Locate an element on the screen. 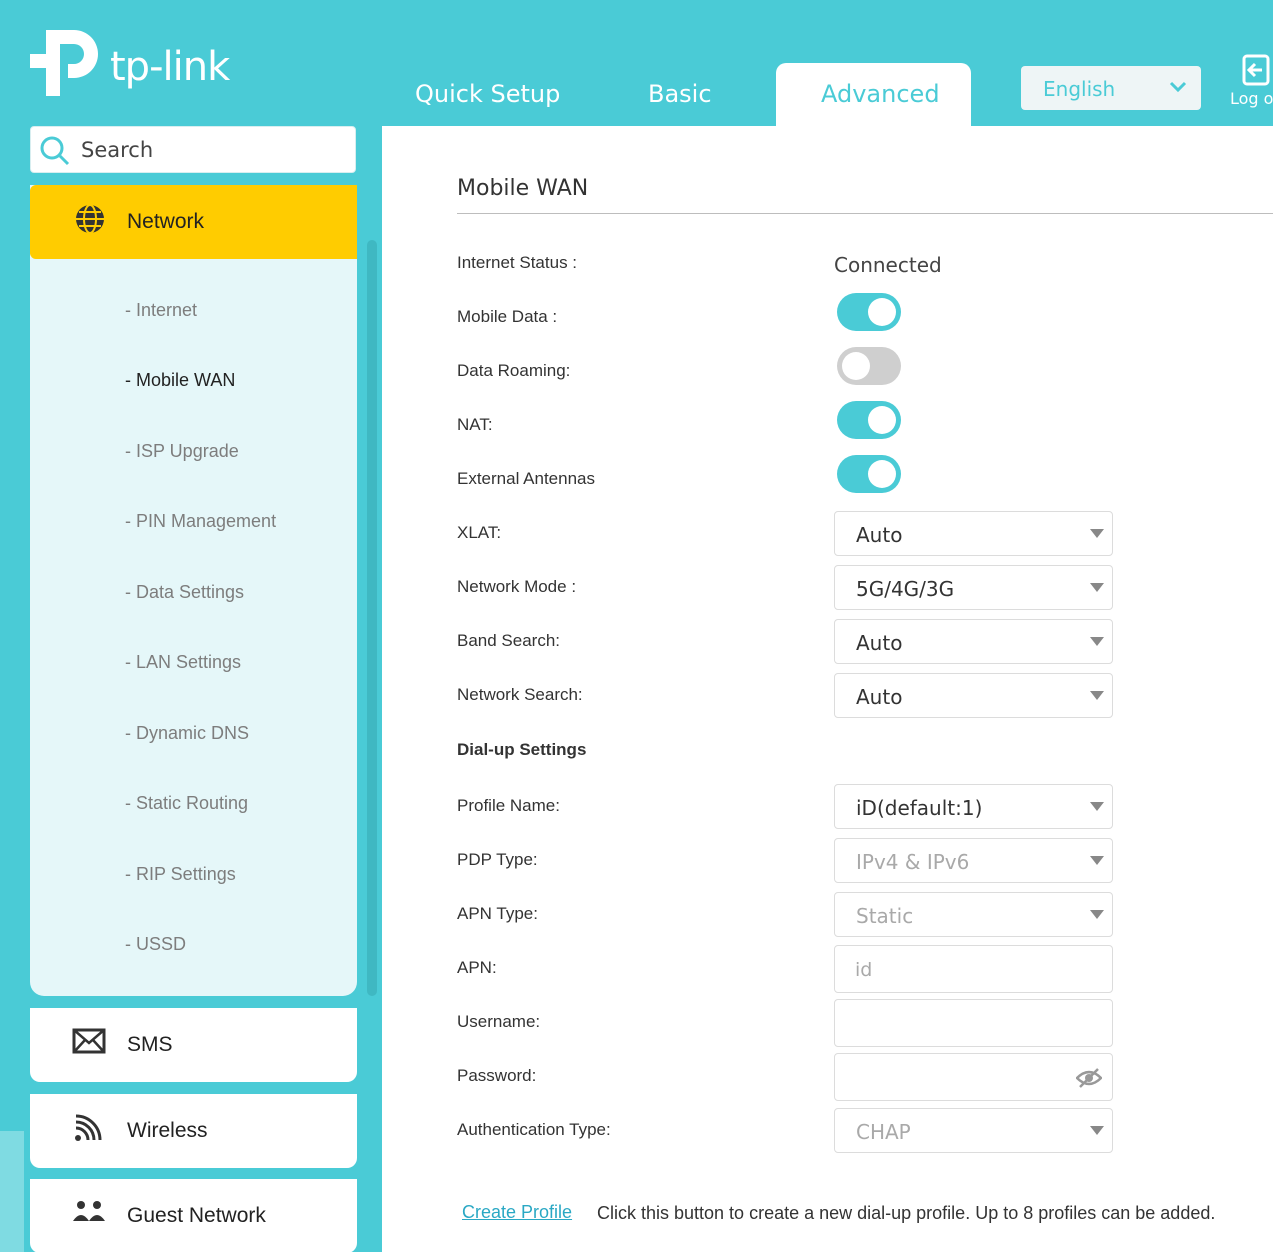 This screenshot has width=1273, height=1252. username-field is located at coordinates (973, 1023).